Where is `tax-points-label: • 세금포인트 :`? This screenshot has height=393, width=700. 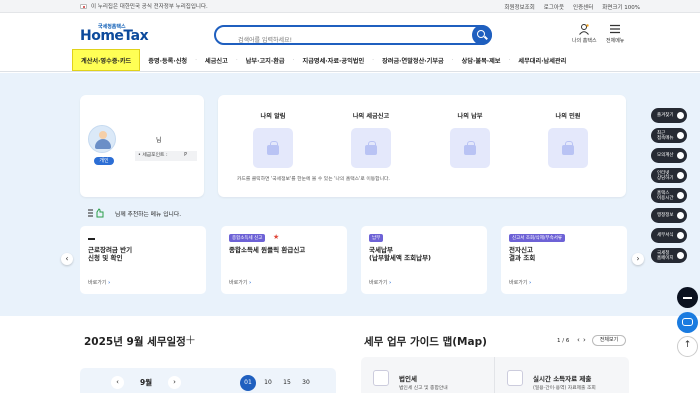
tax-points-label: • 세금포인트 : is located at coordinates (153, 155).